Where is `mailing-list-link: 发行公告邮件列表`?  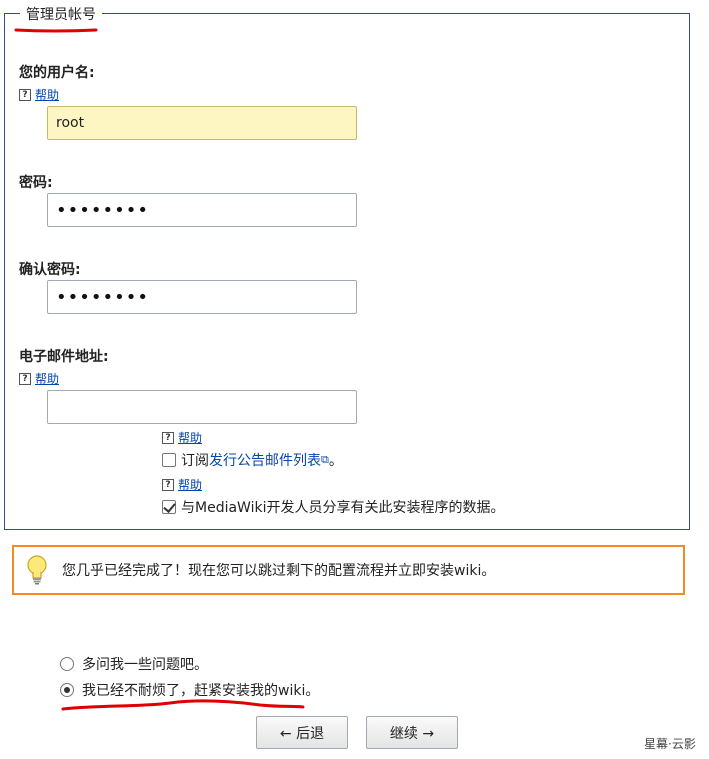 mailing-list-link: 发行公告邮件列表 is located at coordinates (265, 460).